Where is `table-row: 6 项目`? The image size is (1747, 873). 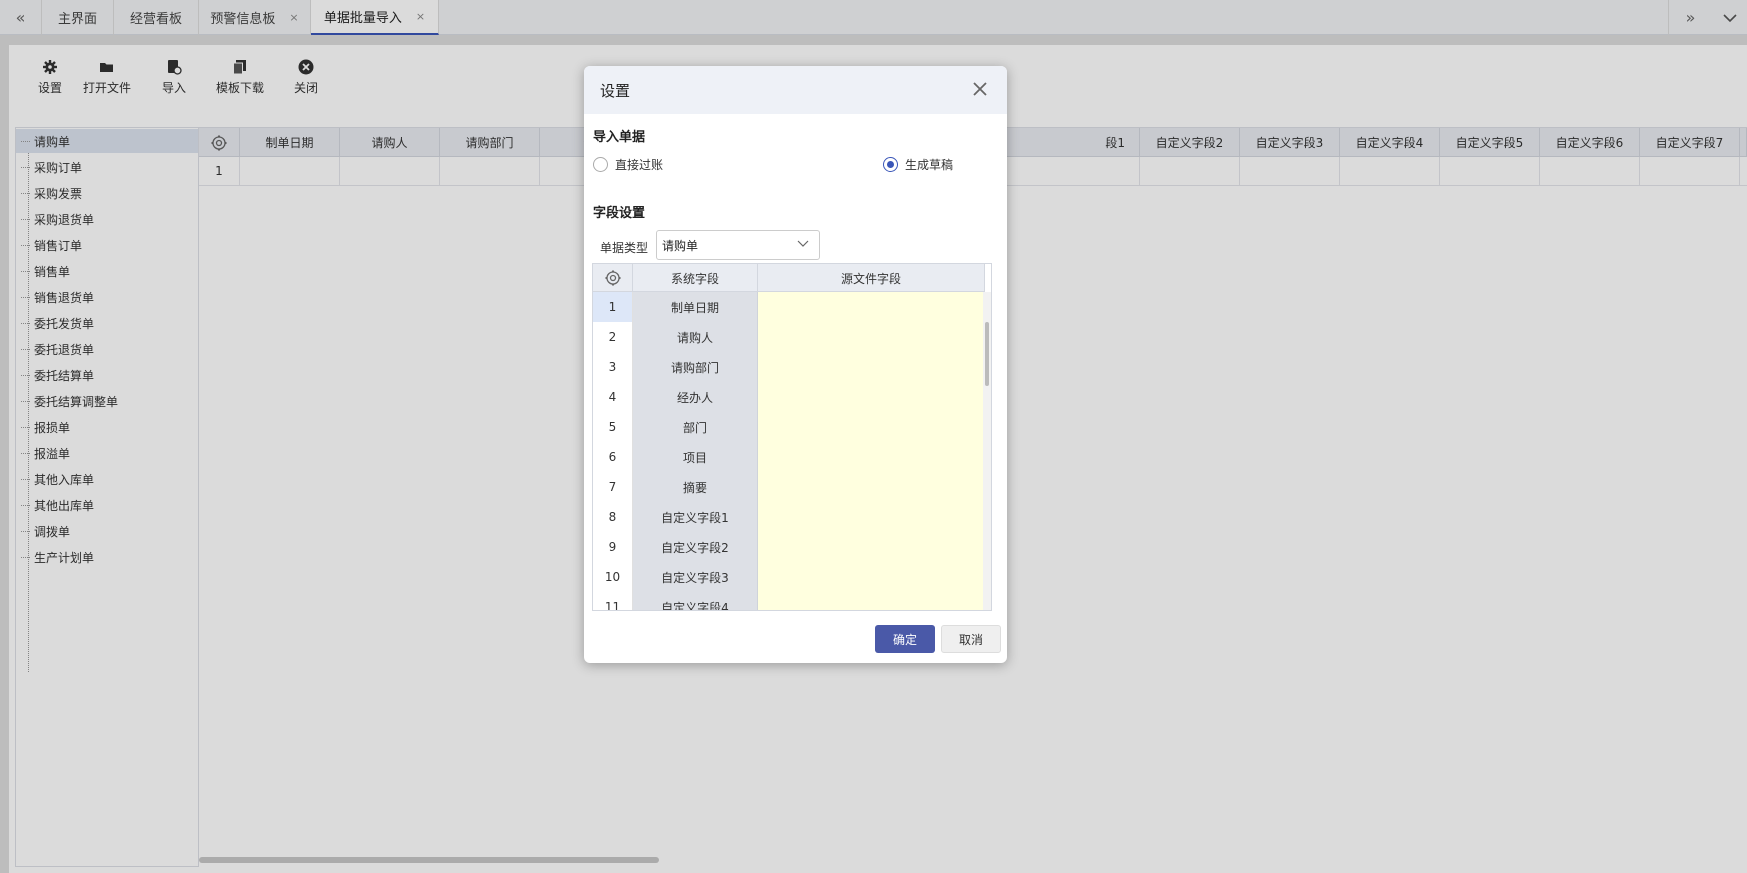 table-row: 6 项目 is located at coordinates (789, 457).